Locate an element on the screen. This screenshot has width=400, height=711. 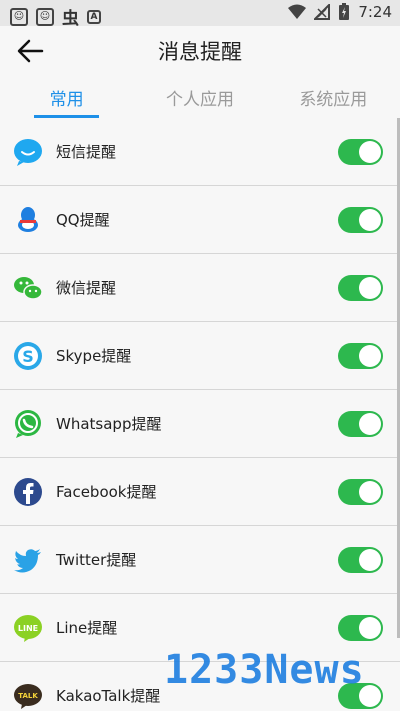
twitter-icon is located at coordinates (28, 560).